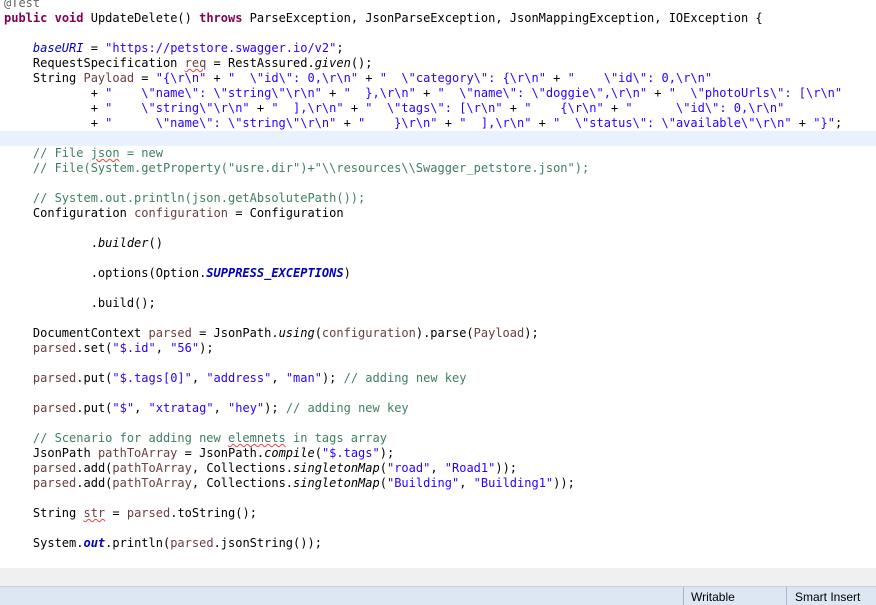  I want to click on code-text: , Collections., so click(242, 483).